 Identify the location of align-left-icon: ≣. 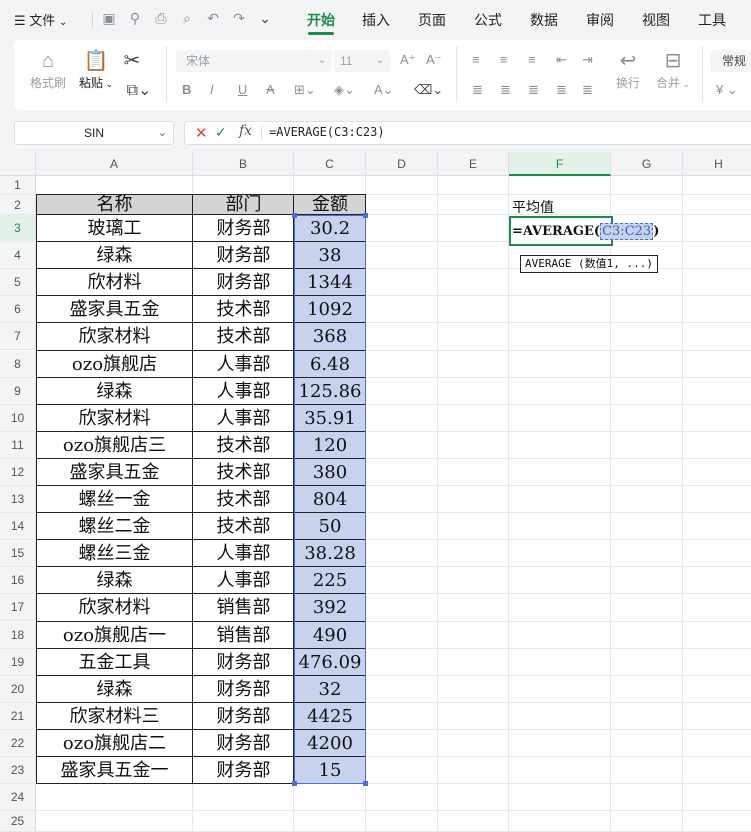
(477, 90).